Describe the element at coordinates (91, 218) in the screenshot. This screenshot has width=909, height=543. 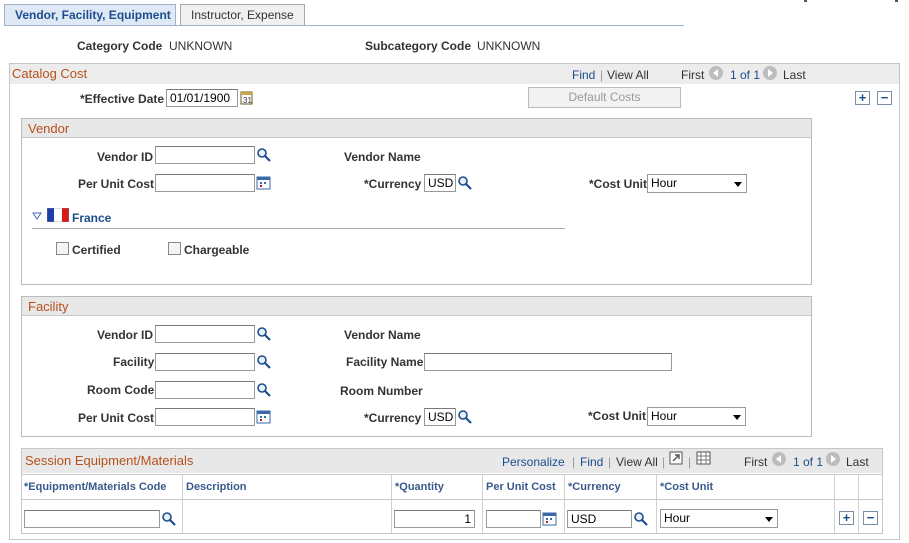
I see `france-country-label: France` at that location.